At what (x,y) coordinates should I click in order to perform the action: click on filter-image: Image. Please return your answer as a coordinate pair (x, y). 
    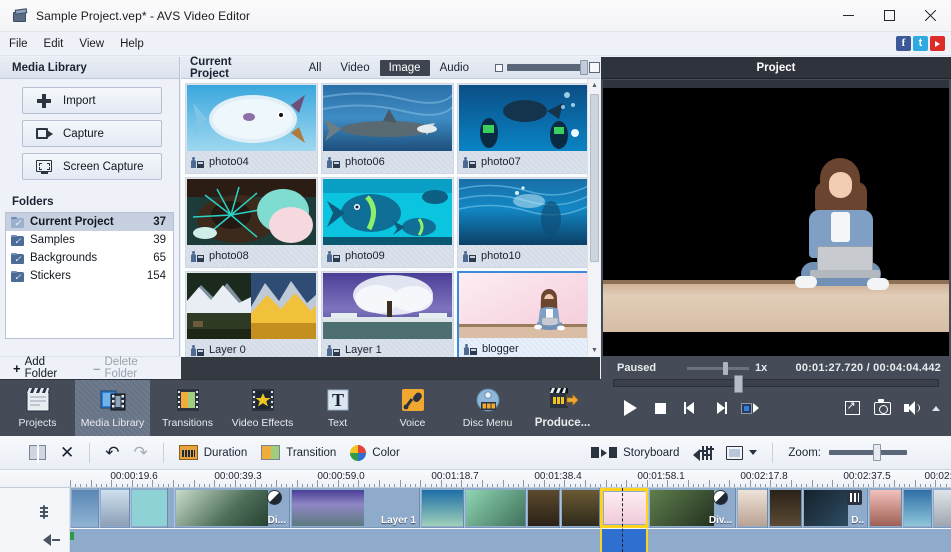
    Looking at the image, I should click on (404, 67).